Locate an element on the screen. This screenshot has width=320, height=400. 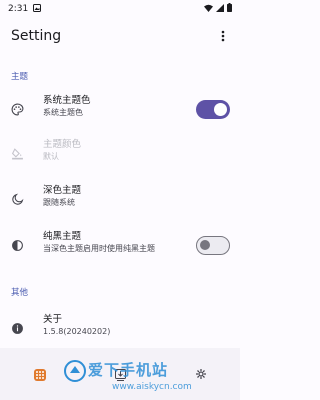
page-title: Setting is located at coordinates (36, 36).